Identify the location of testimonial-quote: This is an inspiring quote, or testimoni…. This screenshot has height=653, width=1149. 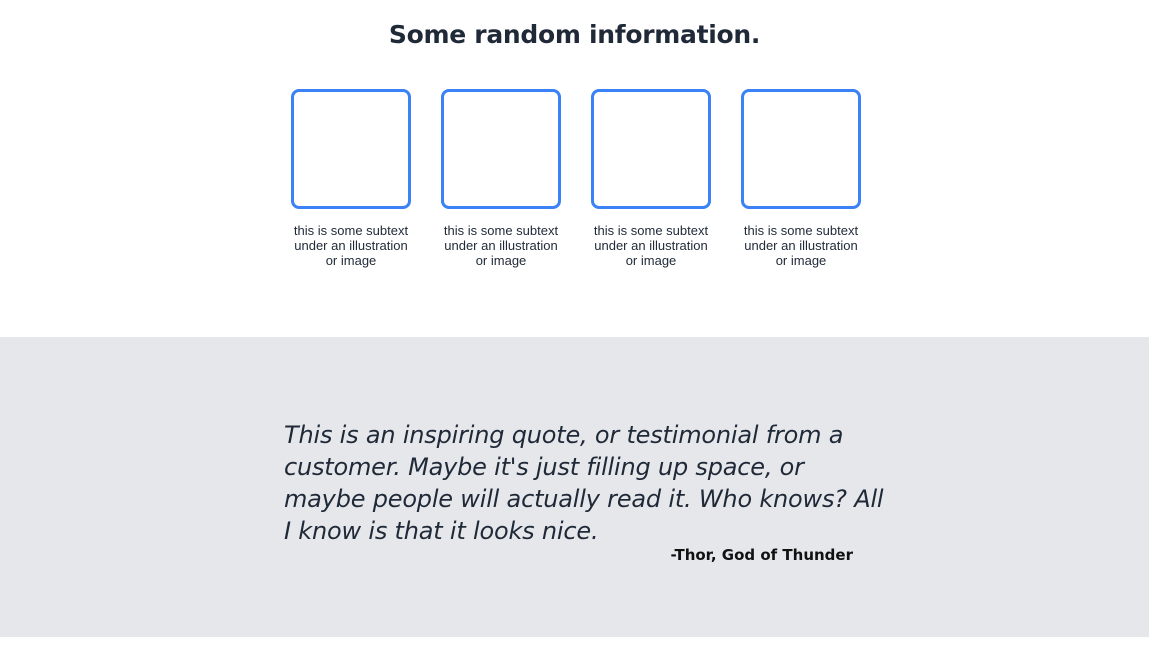
(584, 483).